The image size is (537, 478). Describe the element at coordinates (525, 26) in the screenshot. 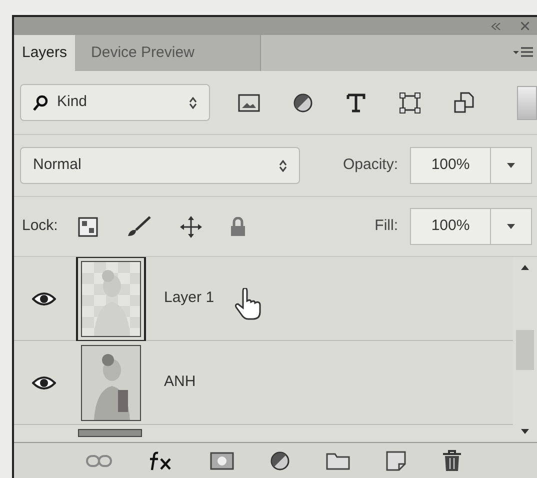

I see `close-icon` at that location.